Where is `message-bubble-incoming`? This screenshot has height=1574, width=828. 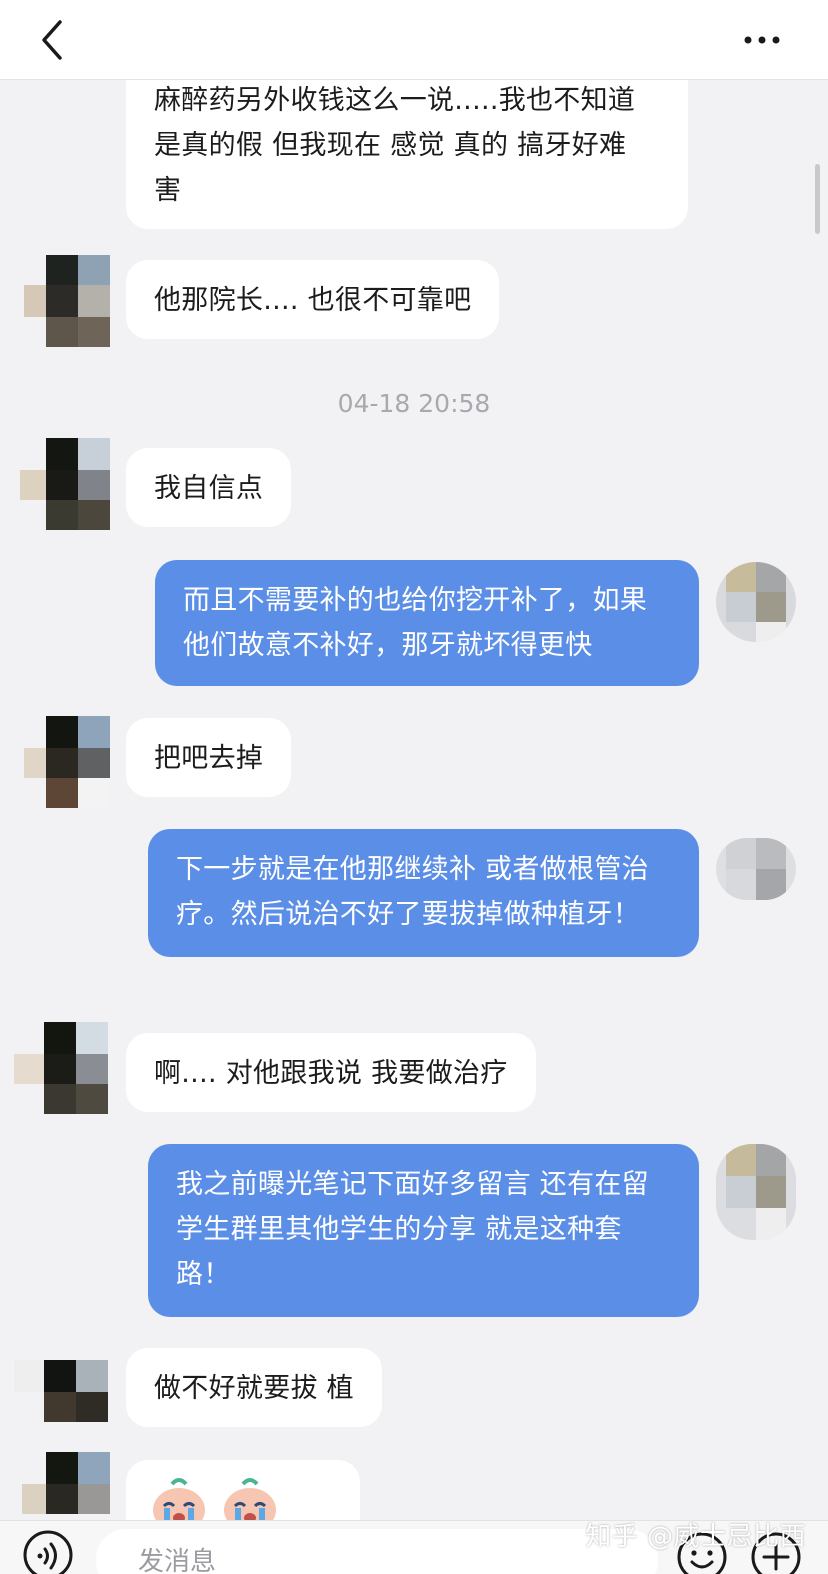 message-bubble-incoming is located at coordinates (243, 1490).